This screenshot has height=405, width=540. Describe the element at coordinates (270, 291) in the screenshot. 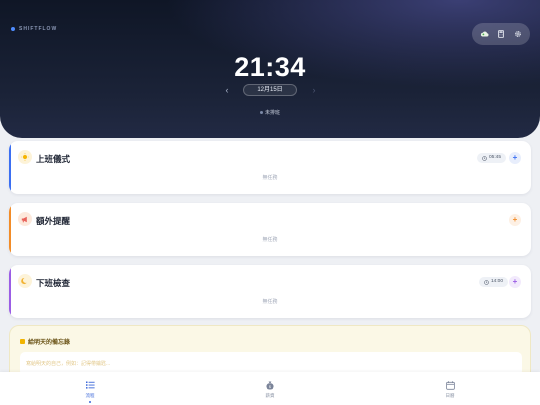

I see `routine-card-end: 下班檢查 14:00 + 無任務` at that location.